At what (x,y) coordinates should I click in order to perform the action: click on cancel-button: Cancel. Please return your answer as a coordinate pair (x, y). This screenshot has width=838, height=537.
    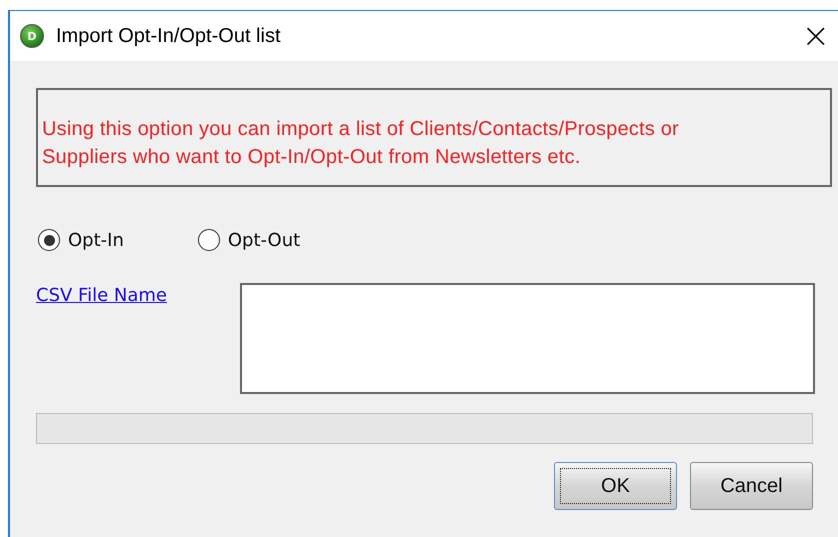
    Looking at the image, I should click on (751, 486).